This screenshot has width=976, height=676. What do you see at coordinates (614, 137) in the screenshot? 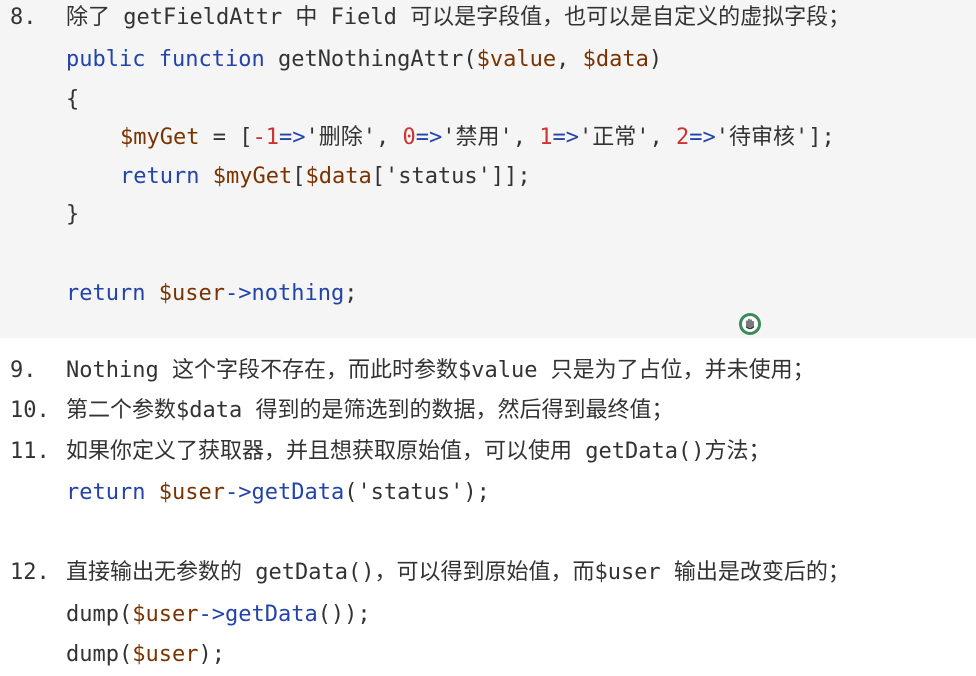
I see `code-string: '正常'` at bounding box center [614, 137].